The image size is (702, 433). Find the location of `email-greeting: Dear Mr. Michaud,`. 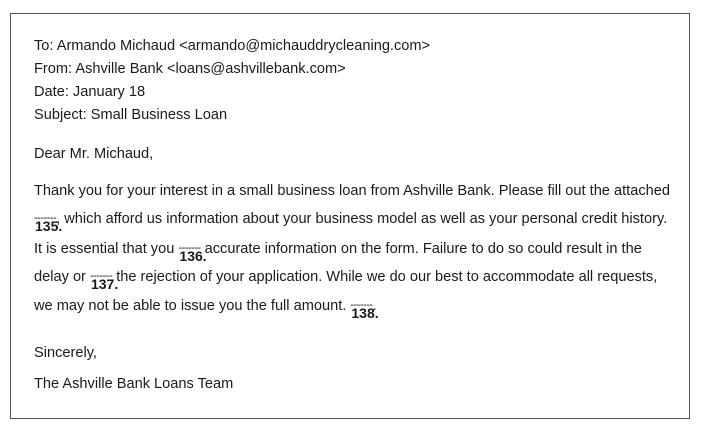

email-greeting: Dear Mr. Michaud, is located at coordinates (94, 154).